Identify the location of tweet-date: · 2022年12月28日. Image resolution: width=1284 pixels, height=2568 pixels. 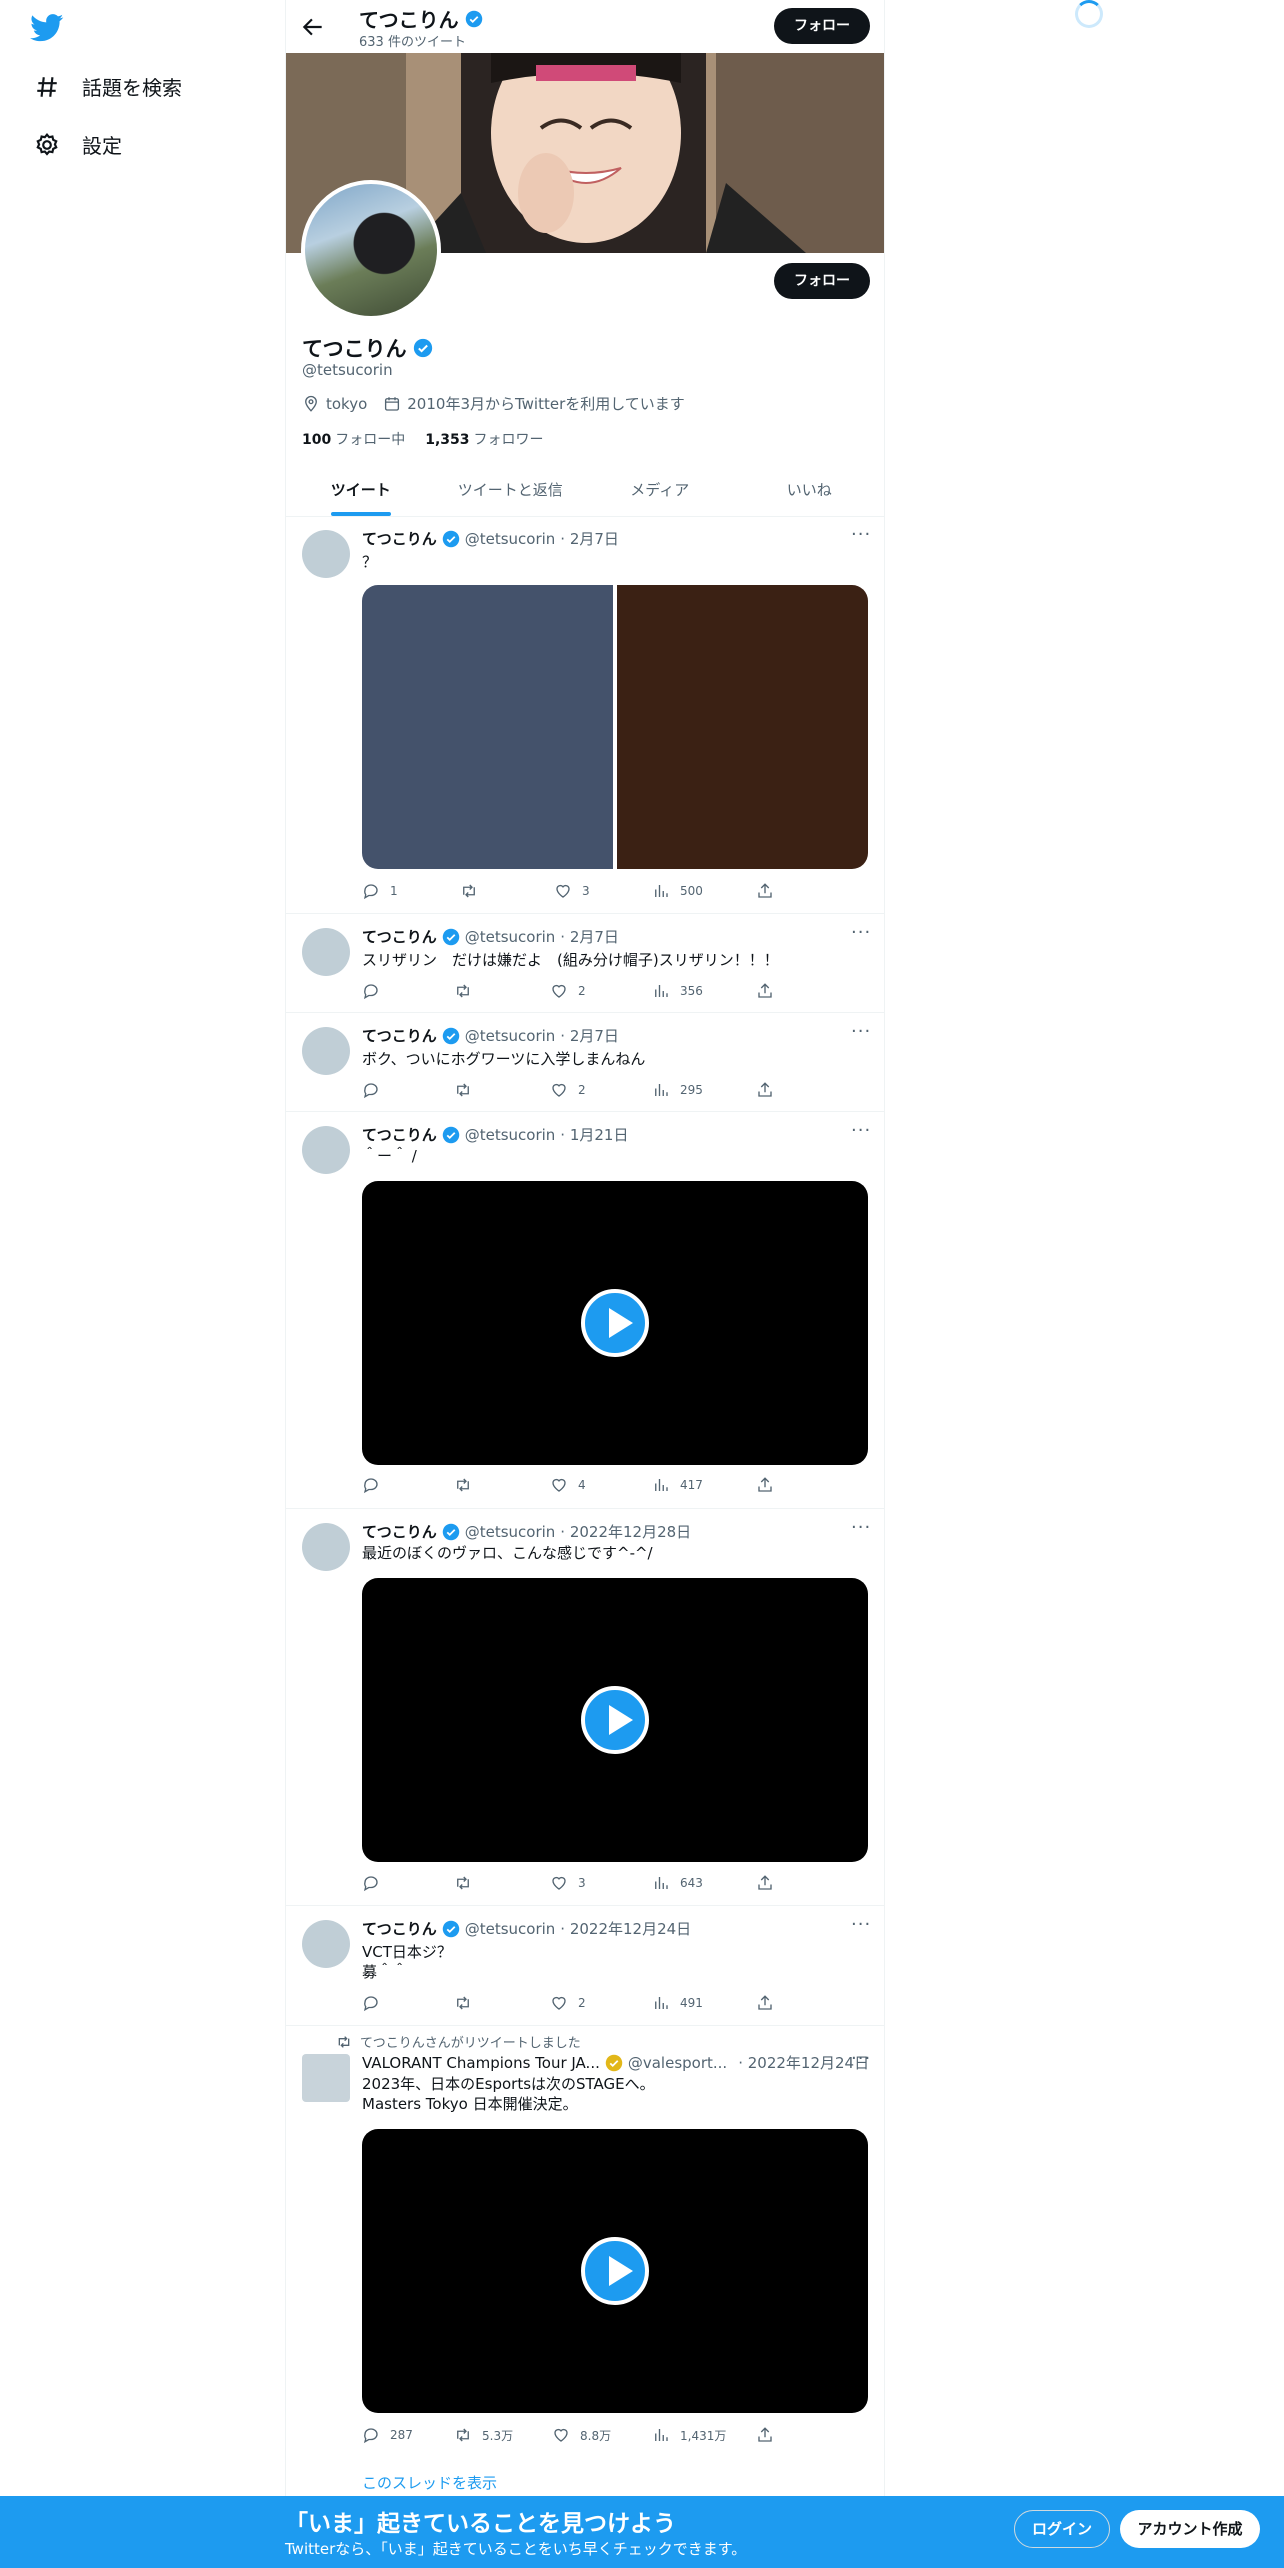
(625, 1531).